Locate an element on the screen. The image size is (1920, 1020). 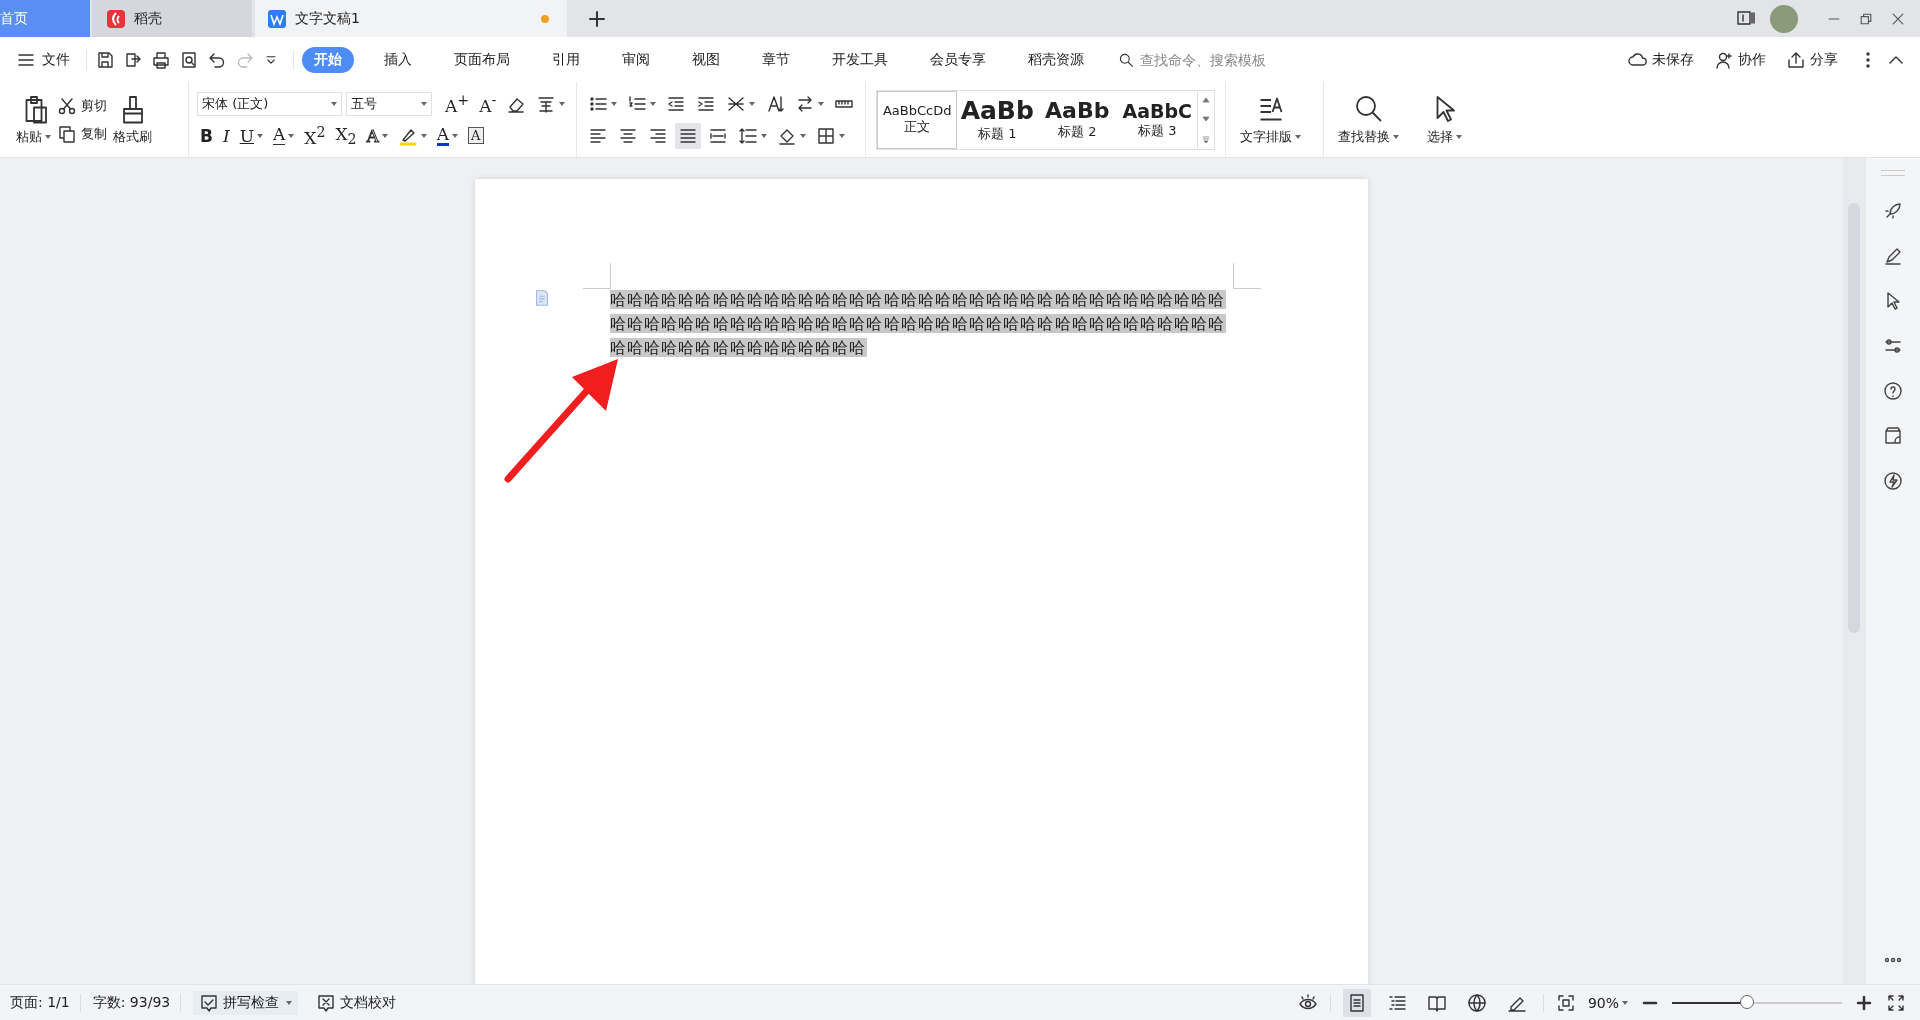
bold-button: B is located at coordinates (206, 135).